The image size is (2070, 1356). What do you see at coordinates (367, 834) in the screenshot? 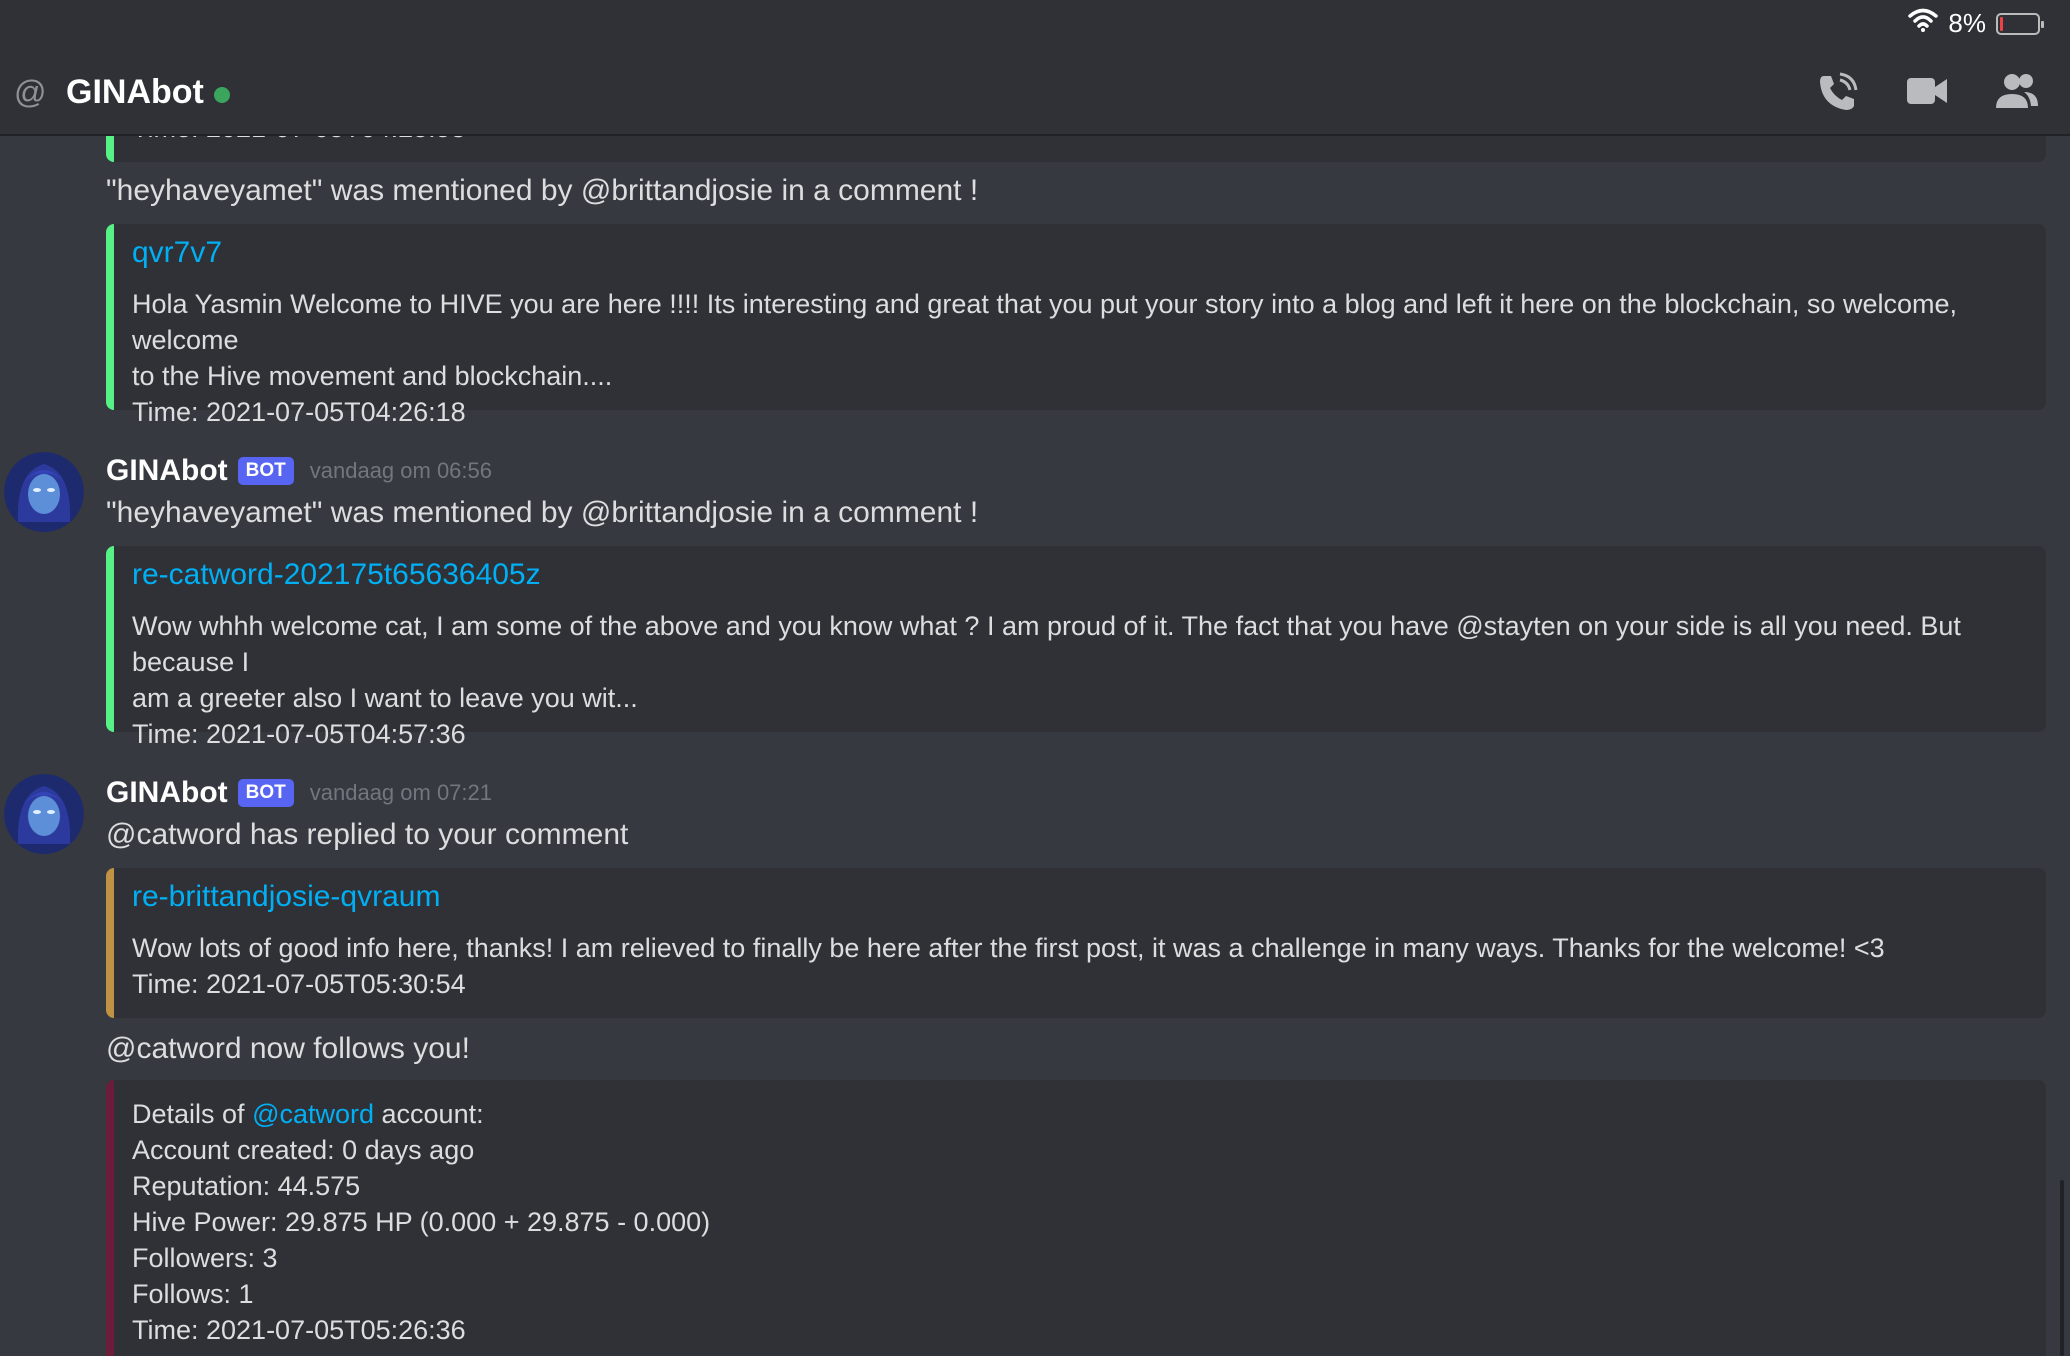
I see `message-text: @catword has replied to your comment` at bounding box center [367, 834].